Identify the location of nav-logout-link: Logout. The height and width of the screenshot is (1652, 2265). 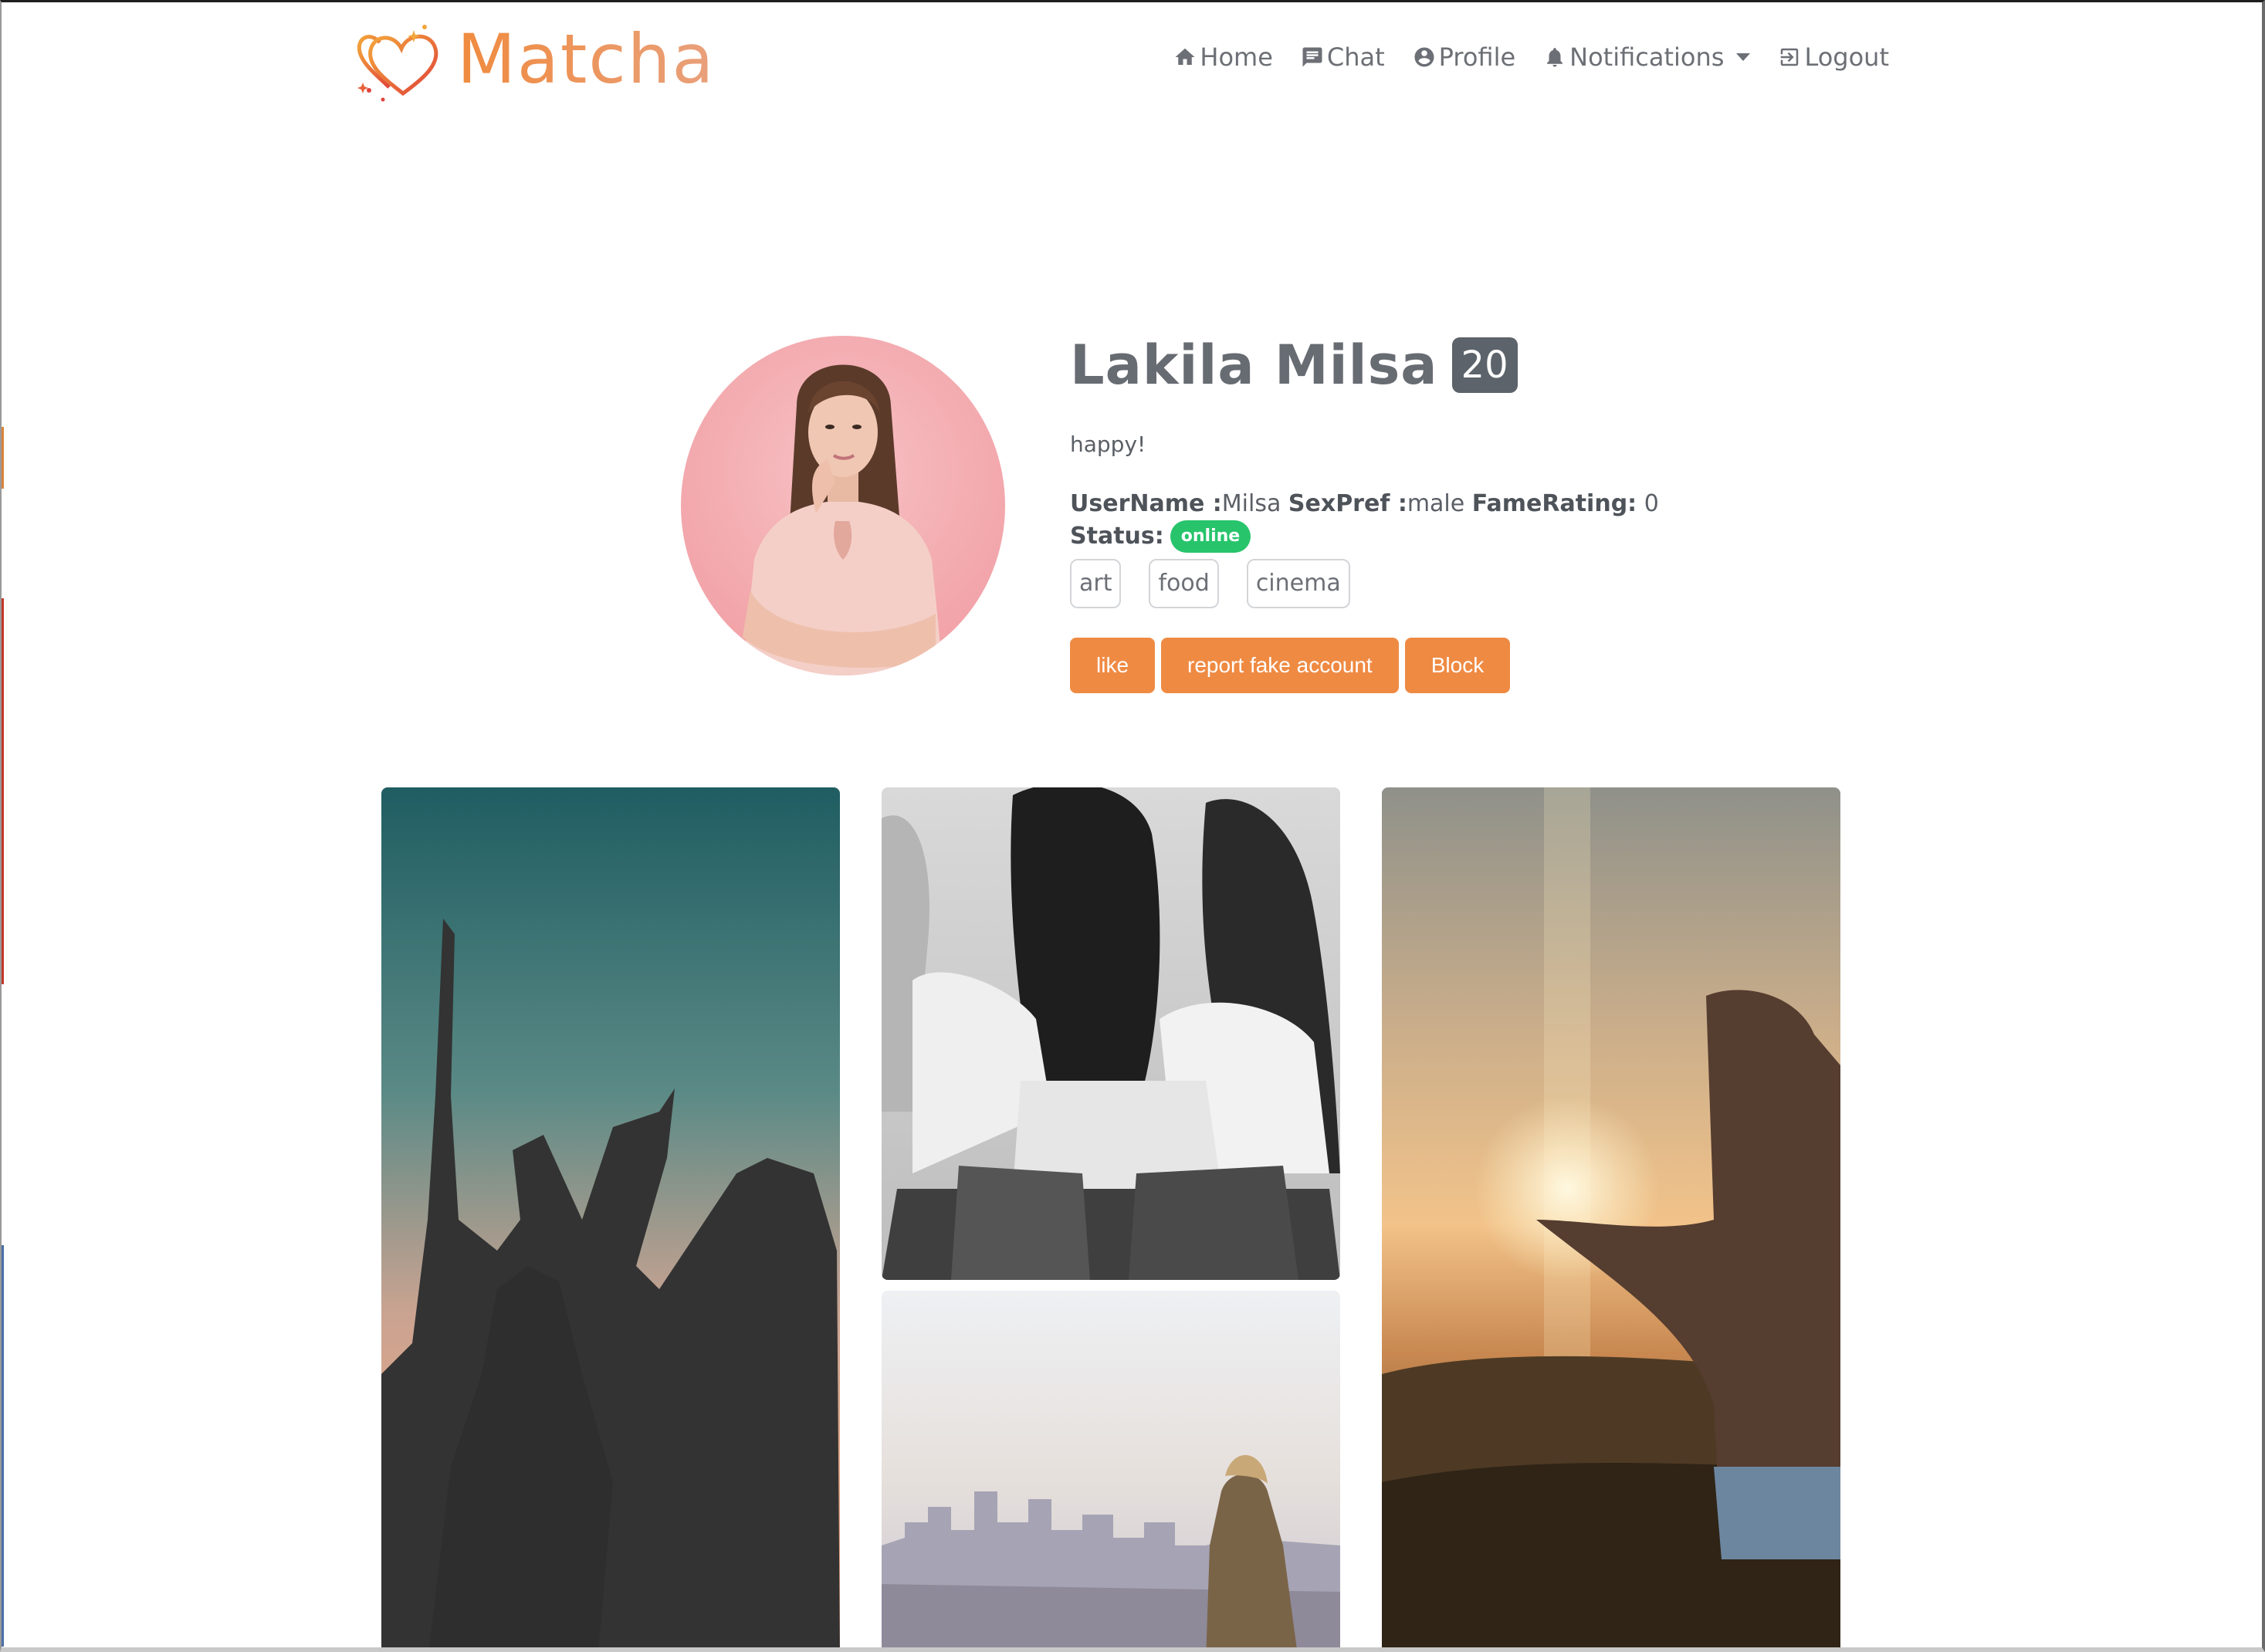
(1833, 57).